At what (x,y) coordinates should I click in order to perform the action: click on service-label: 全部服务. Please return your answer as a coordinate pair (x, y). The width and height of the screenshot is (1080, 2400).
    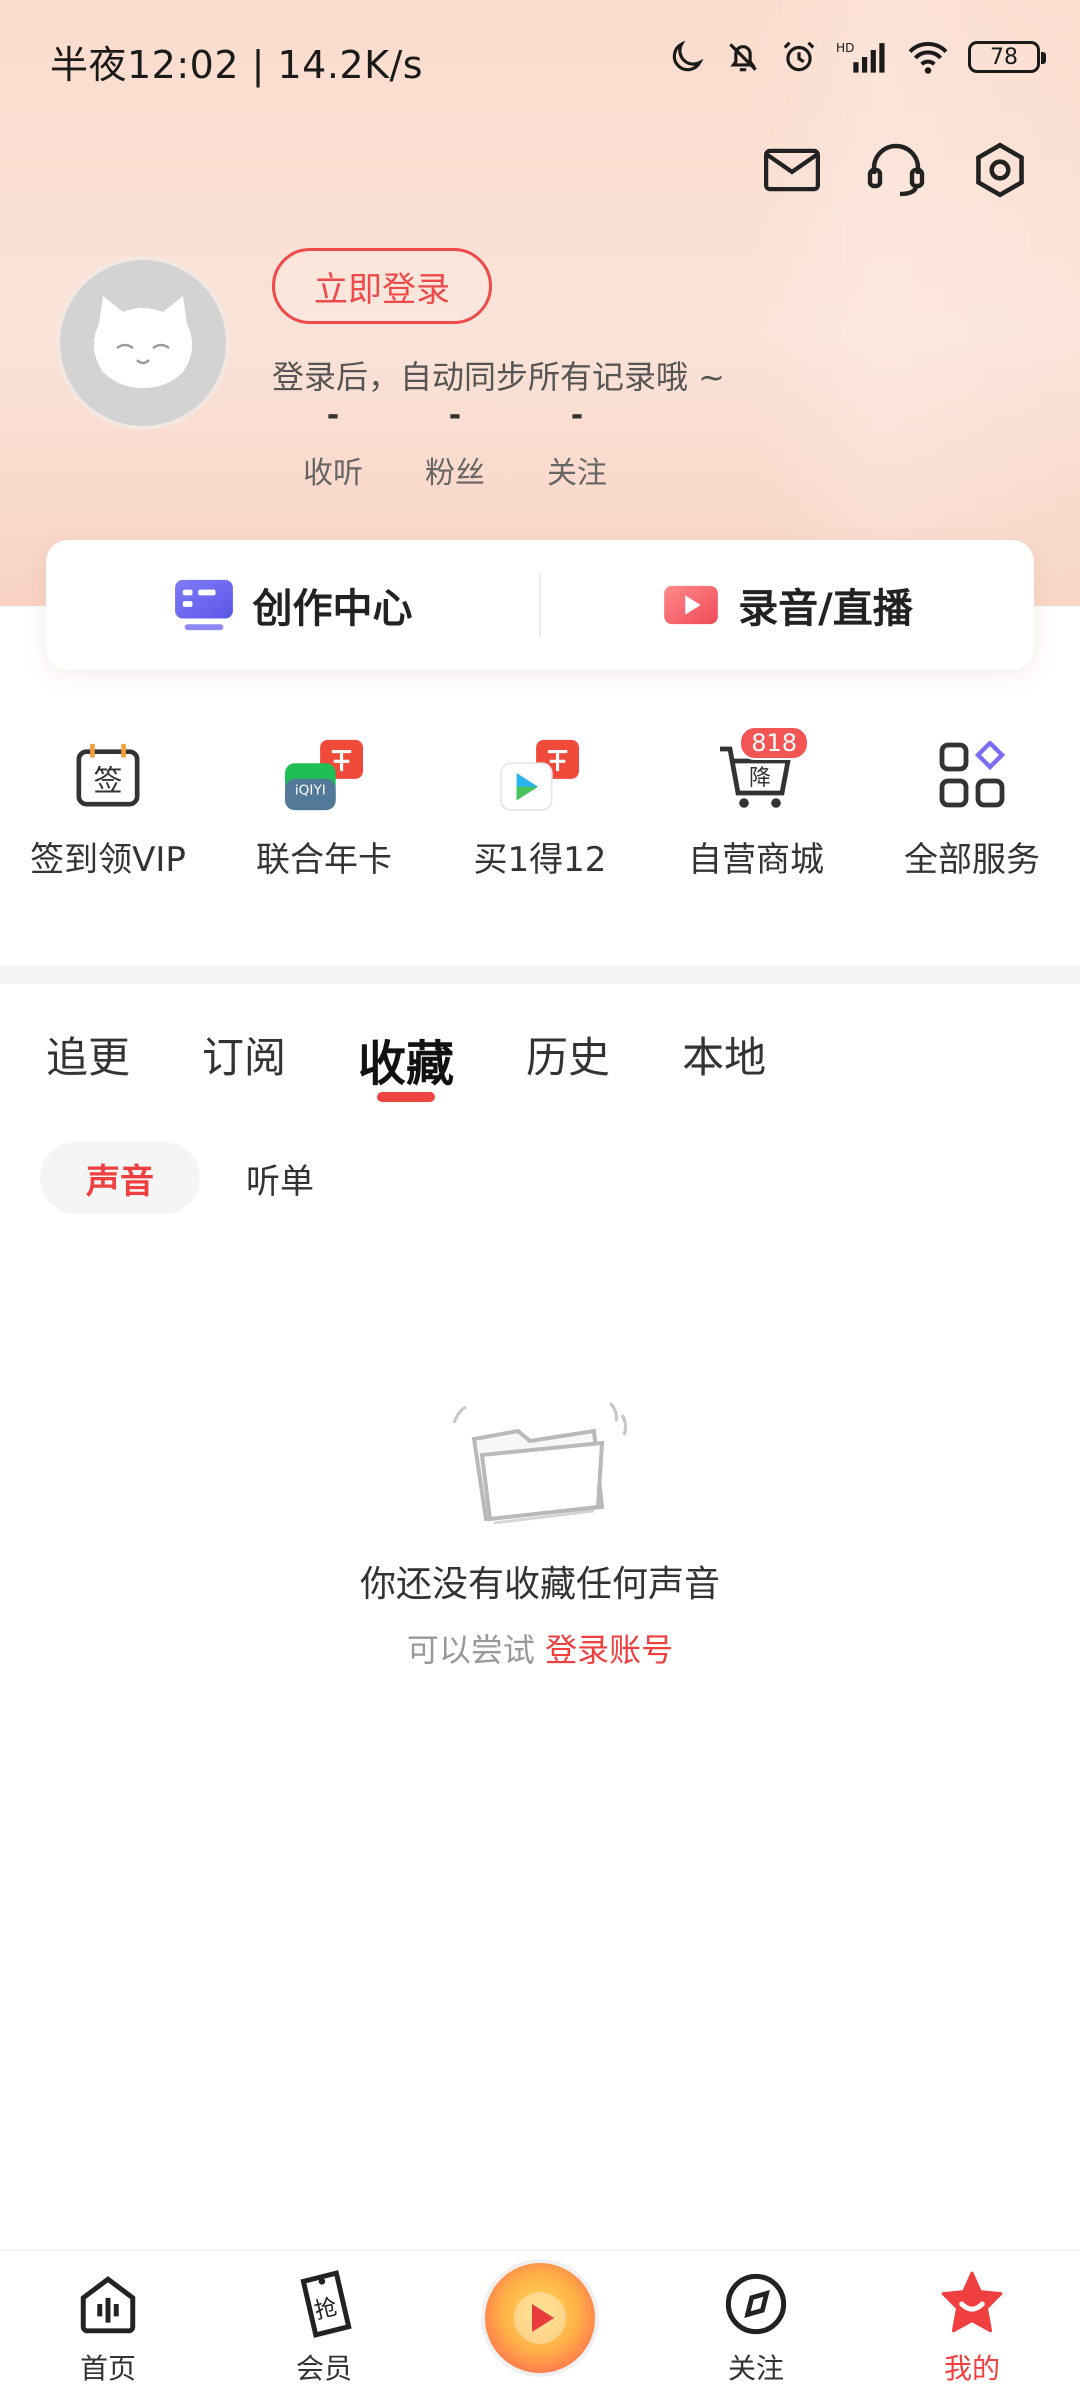
    Looking at the image, I should click on (972, 860).